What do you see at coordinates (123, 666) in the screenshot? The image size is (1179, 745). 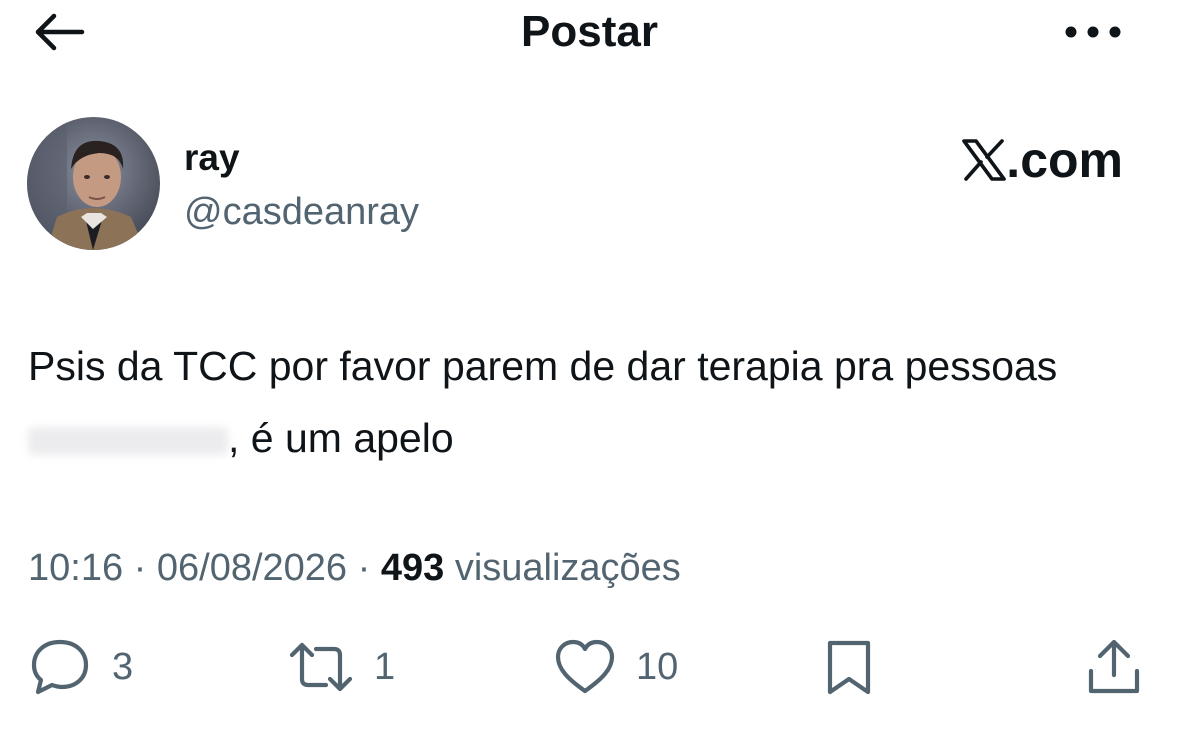 I see `reply-count: 3` at bounding box center [123, 666].